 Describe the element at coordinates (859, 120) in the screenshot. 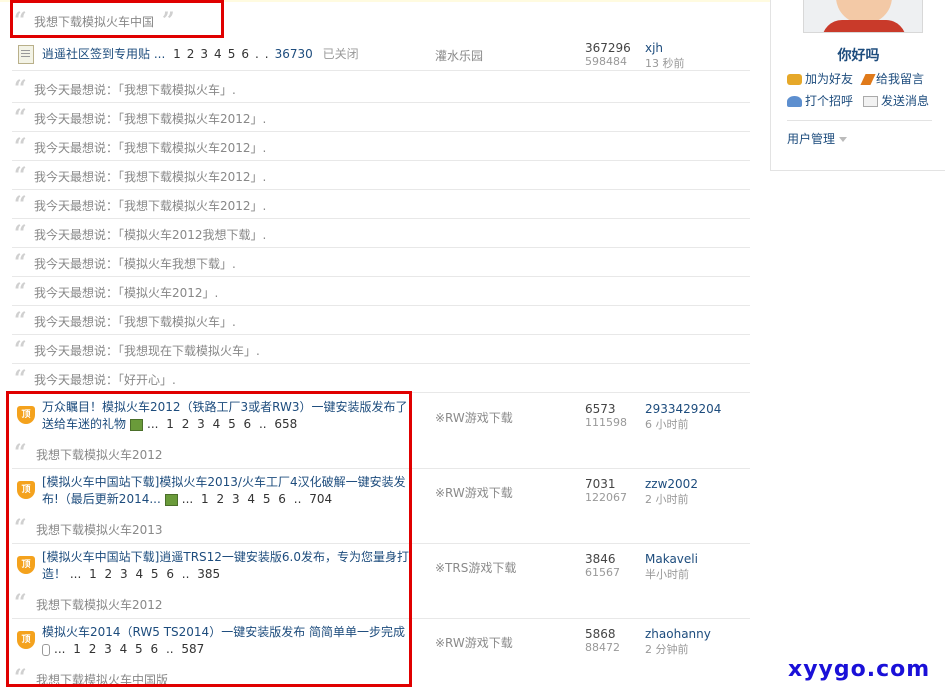

I see `sidebar-divider` at that location.